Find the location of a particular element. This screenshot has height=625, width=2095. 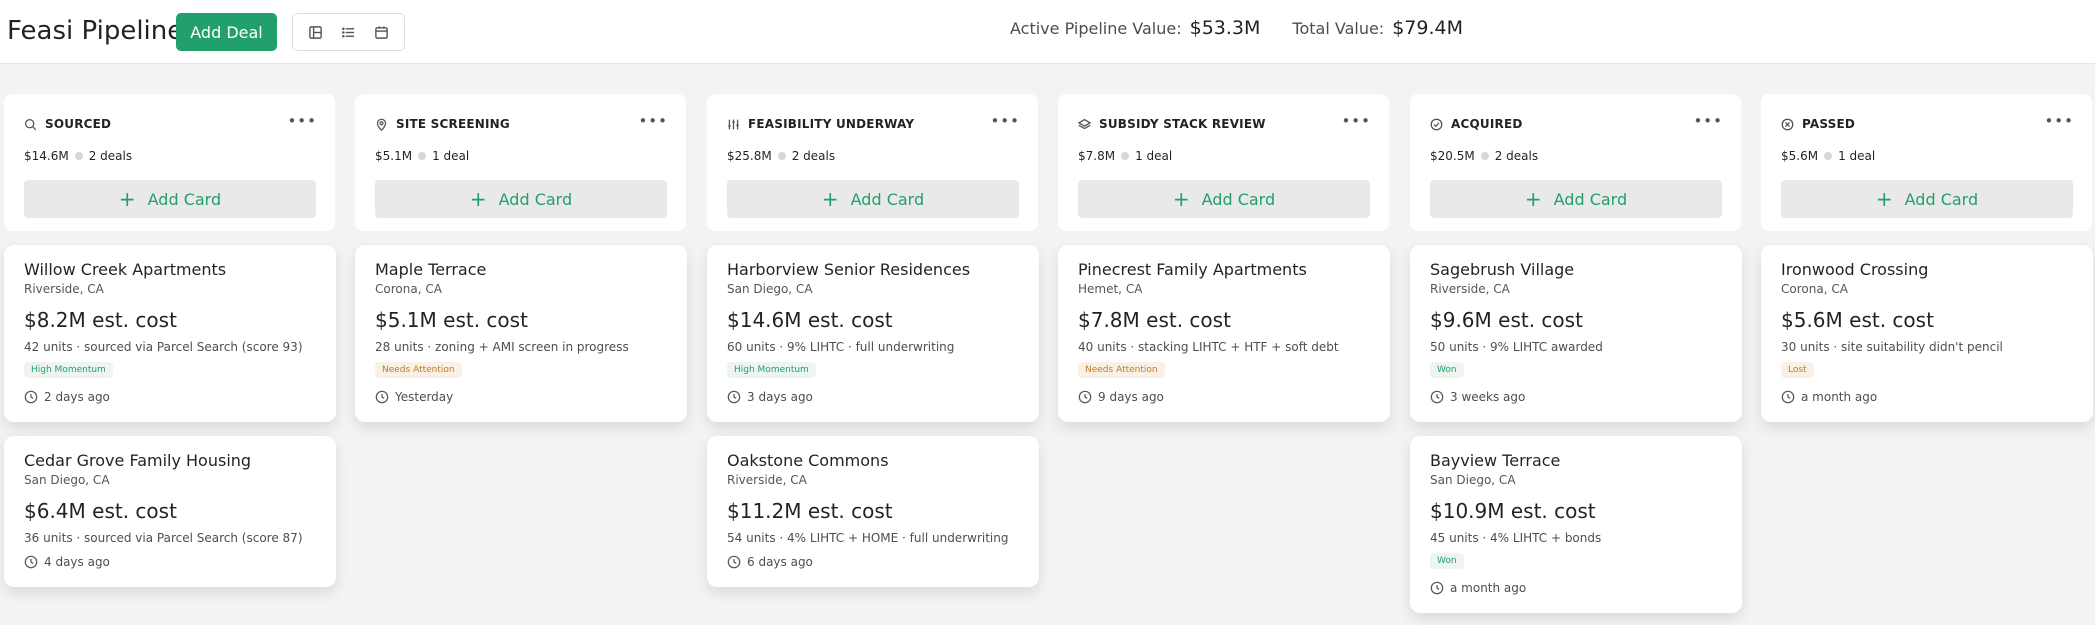

column-value: $7.8M is located at coordinates (1097, 156).